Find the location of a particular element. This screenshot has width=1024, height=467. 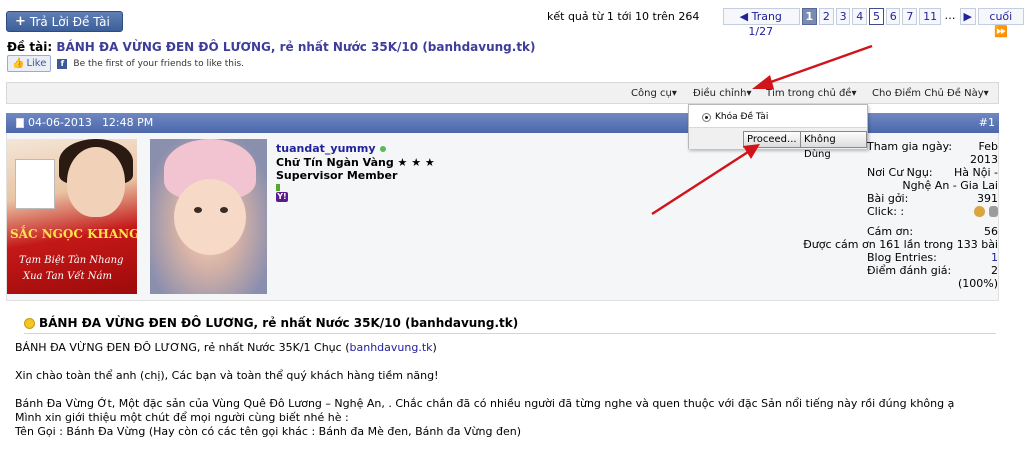

arrow-to-adjust-menu is located at coordinates (812, 66).